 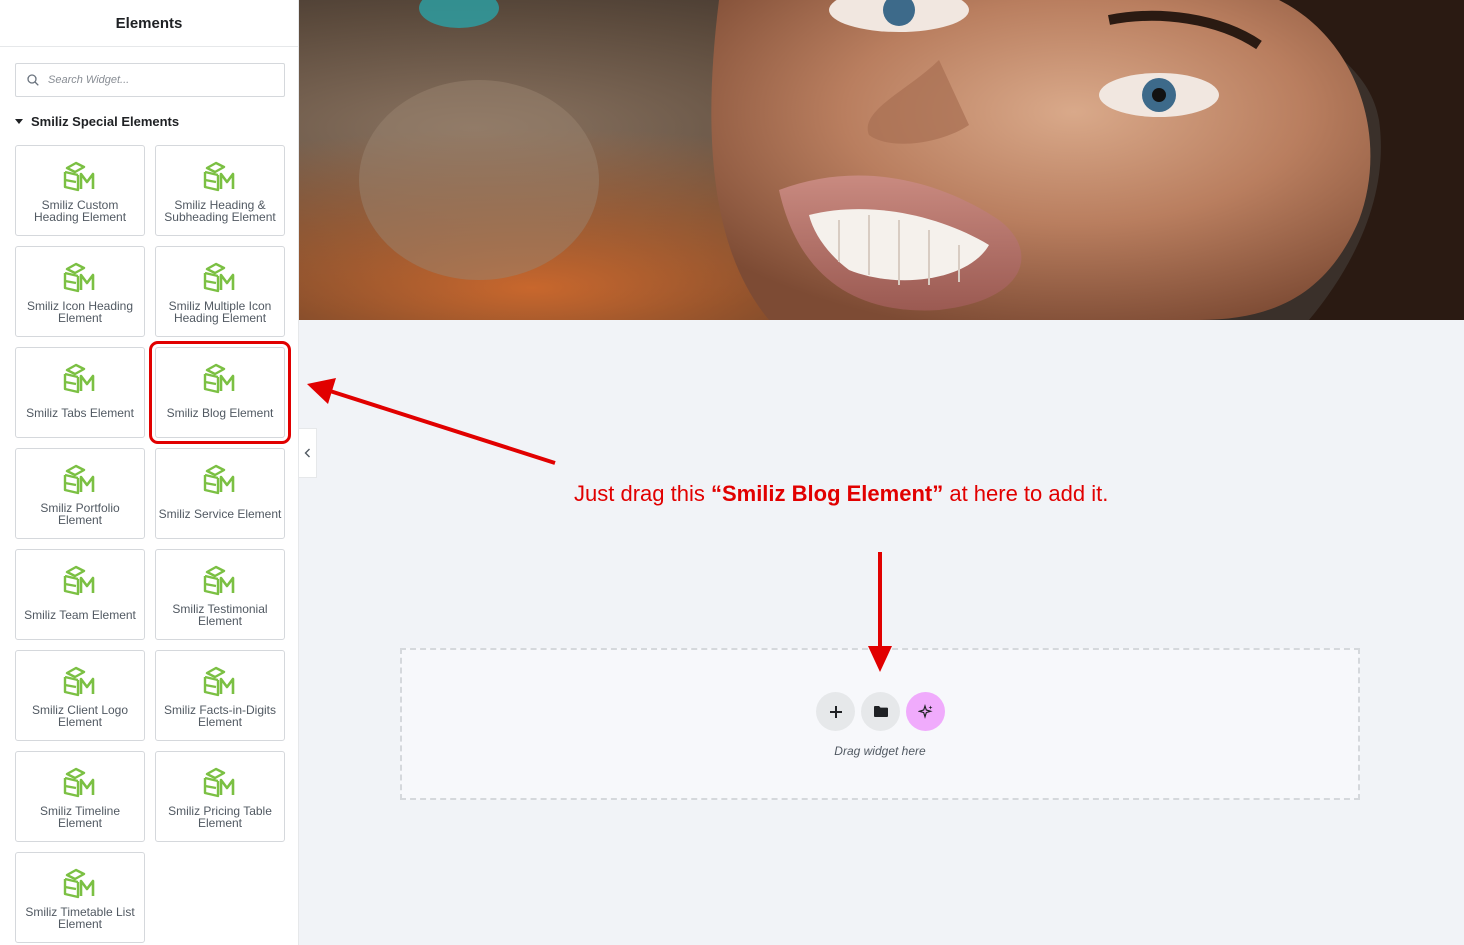 I want to click on search-widget-field, so click(x=150, y=80).